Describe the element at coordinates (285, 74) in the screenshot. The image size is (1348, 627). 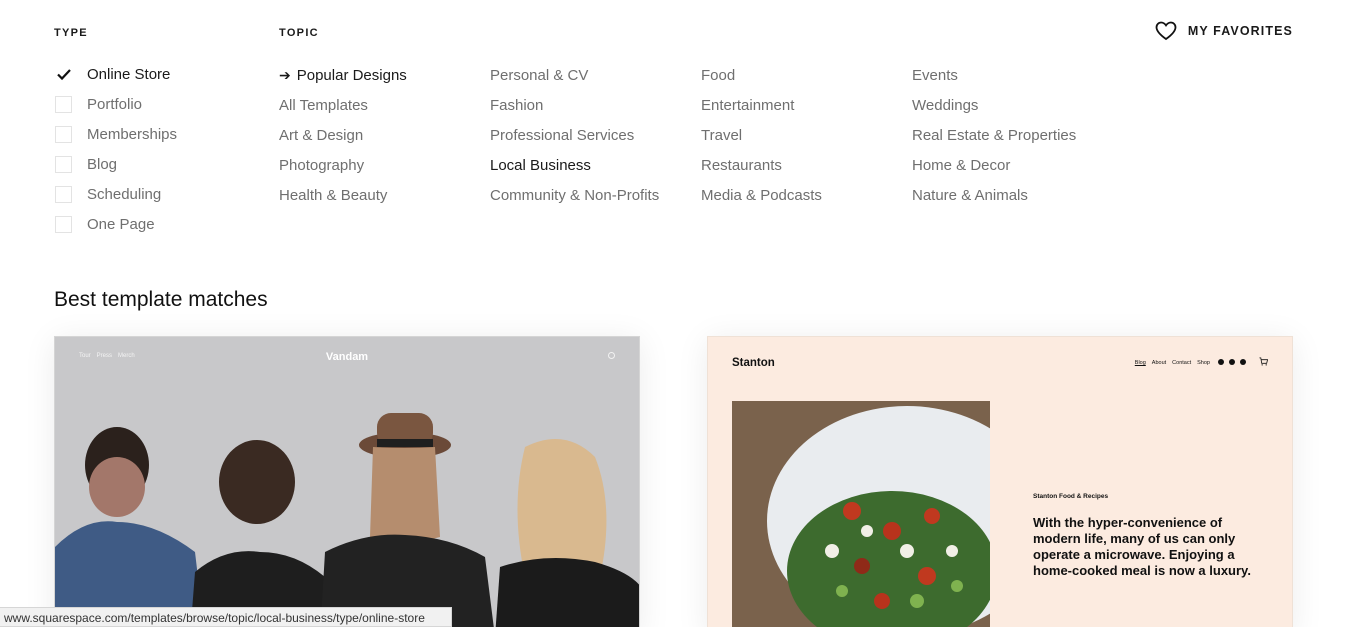
I see `arrow-right-icon: ➔` at that location.